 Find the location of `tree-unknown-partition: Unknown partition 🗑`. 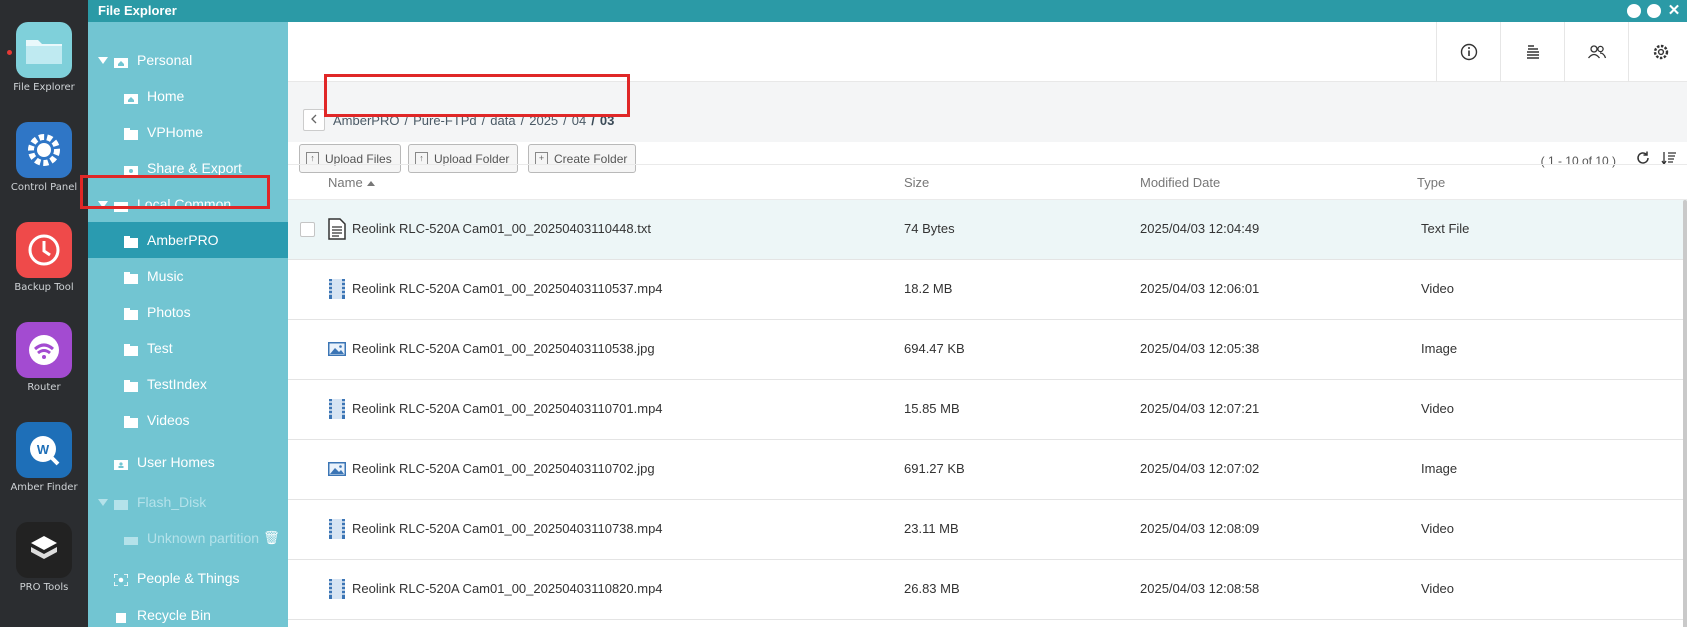

tree-unknown-partition: Unknown partition 🗑 is located at coordinates (188, 538).